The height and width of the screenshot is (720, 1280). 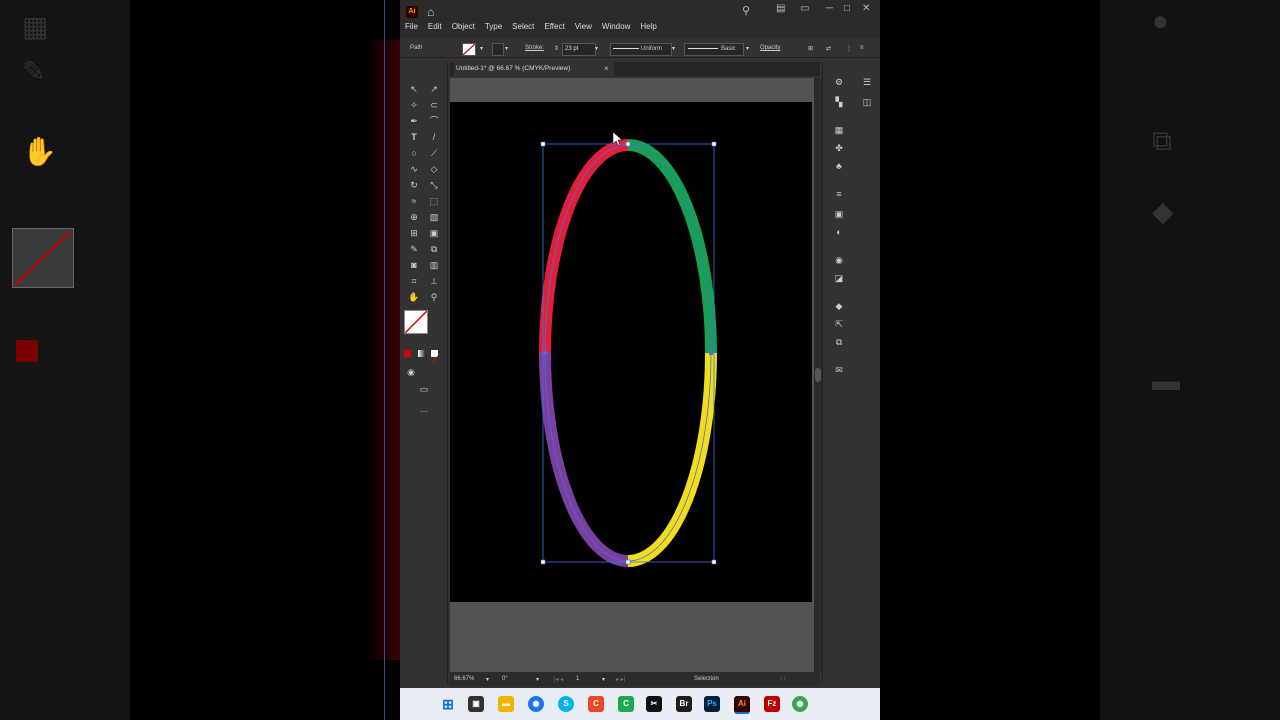 What do you see at coordinates (523, 26) in the screenshot?
I see `menu-select: Select` at bounding box center [523, 26].